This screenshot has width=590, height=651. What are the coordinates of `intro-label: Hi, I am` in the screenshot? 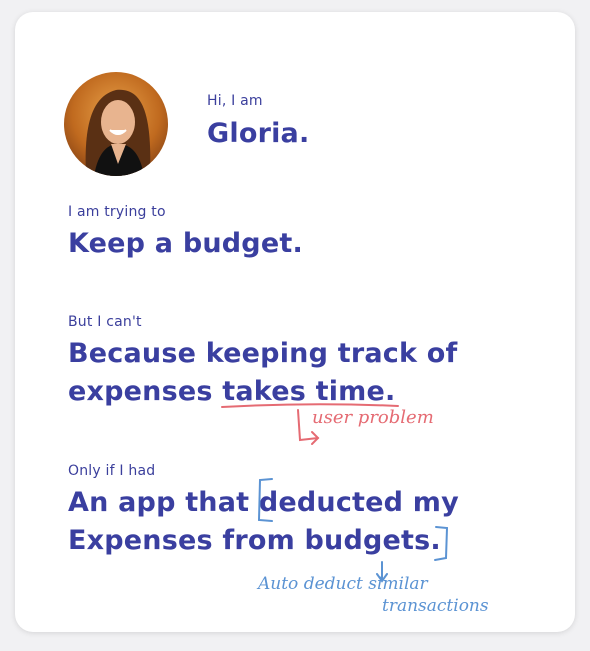 It's located at (235, 101).